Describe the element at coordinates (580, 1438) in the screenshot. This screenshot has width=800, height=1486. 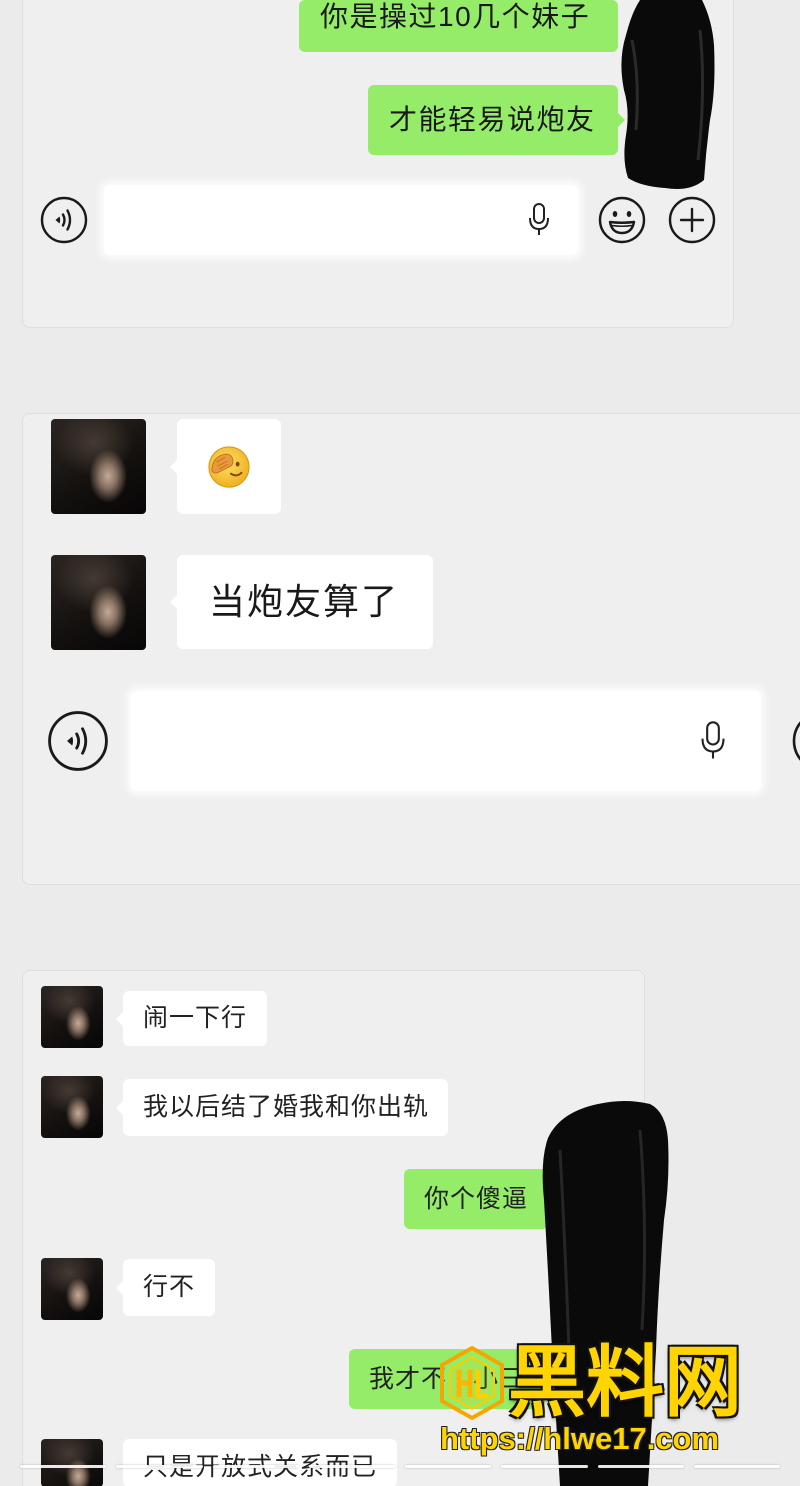
I see `watermark-url: https://hlwe17.com` at that location.